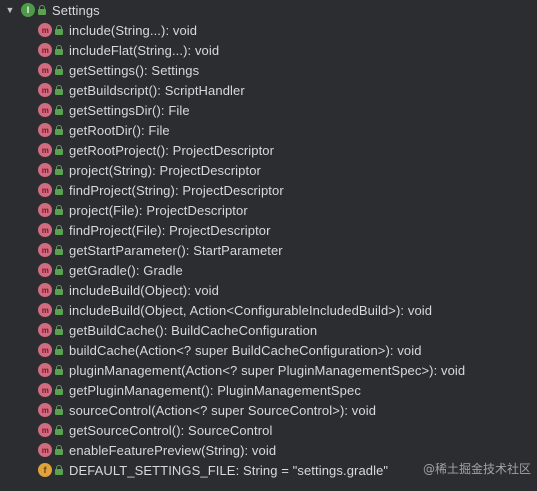 The height and width of the screenshot is (491, 537). I want to click on tree-root-label: Settings, so click(76, 10).